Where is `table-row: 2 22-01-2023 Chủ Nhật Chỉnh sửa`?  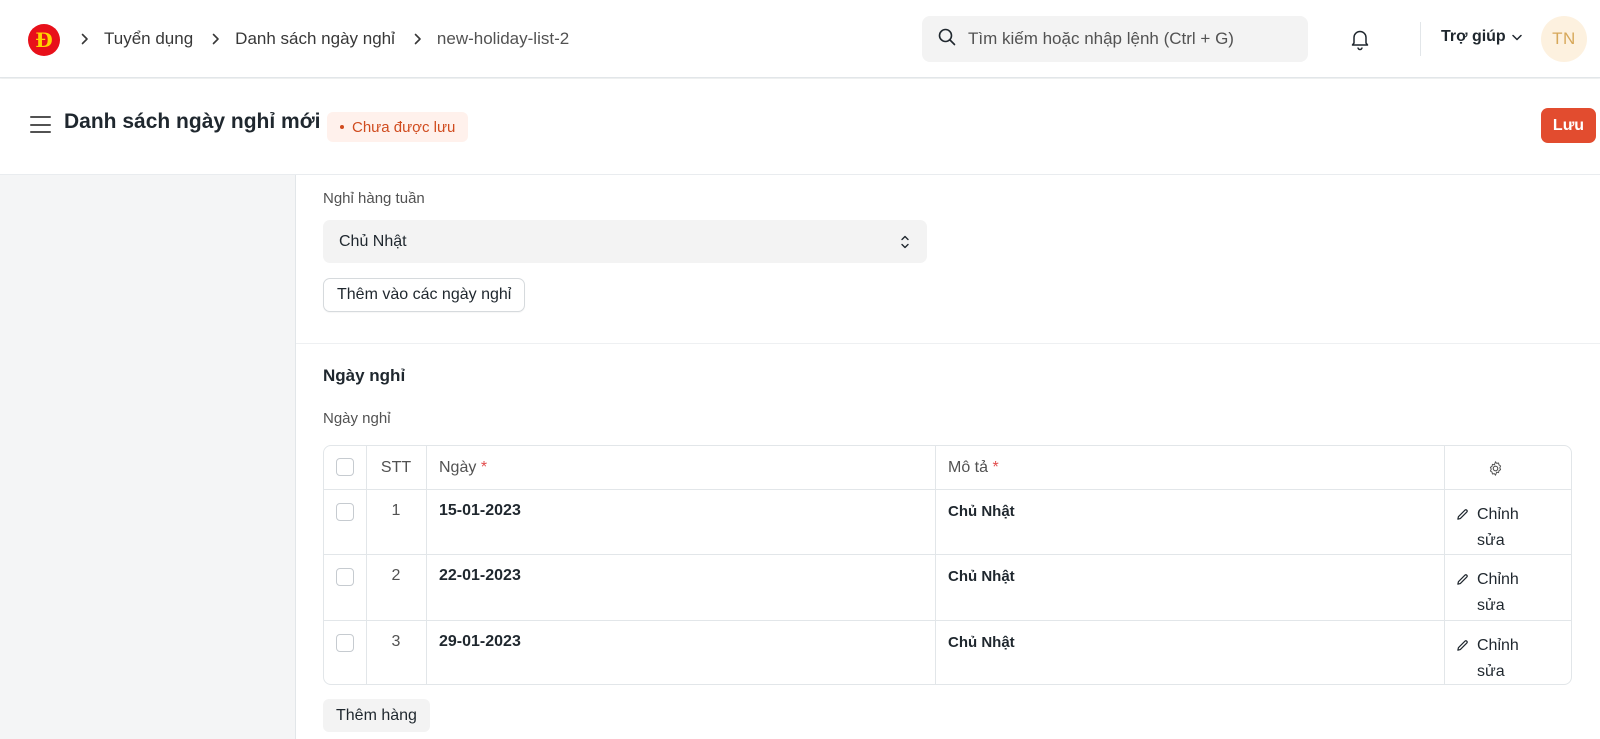 table-row: 2 22-01-2023 Chủ Nhật Chỉnh sửa is located at coordinates (947, 588).